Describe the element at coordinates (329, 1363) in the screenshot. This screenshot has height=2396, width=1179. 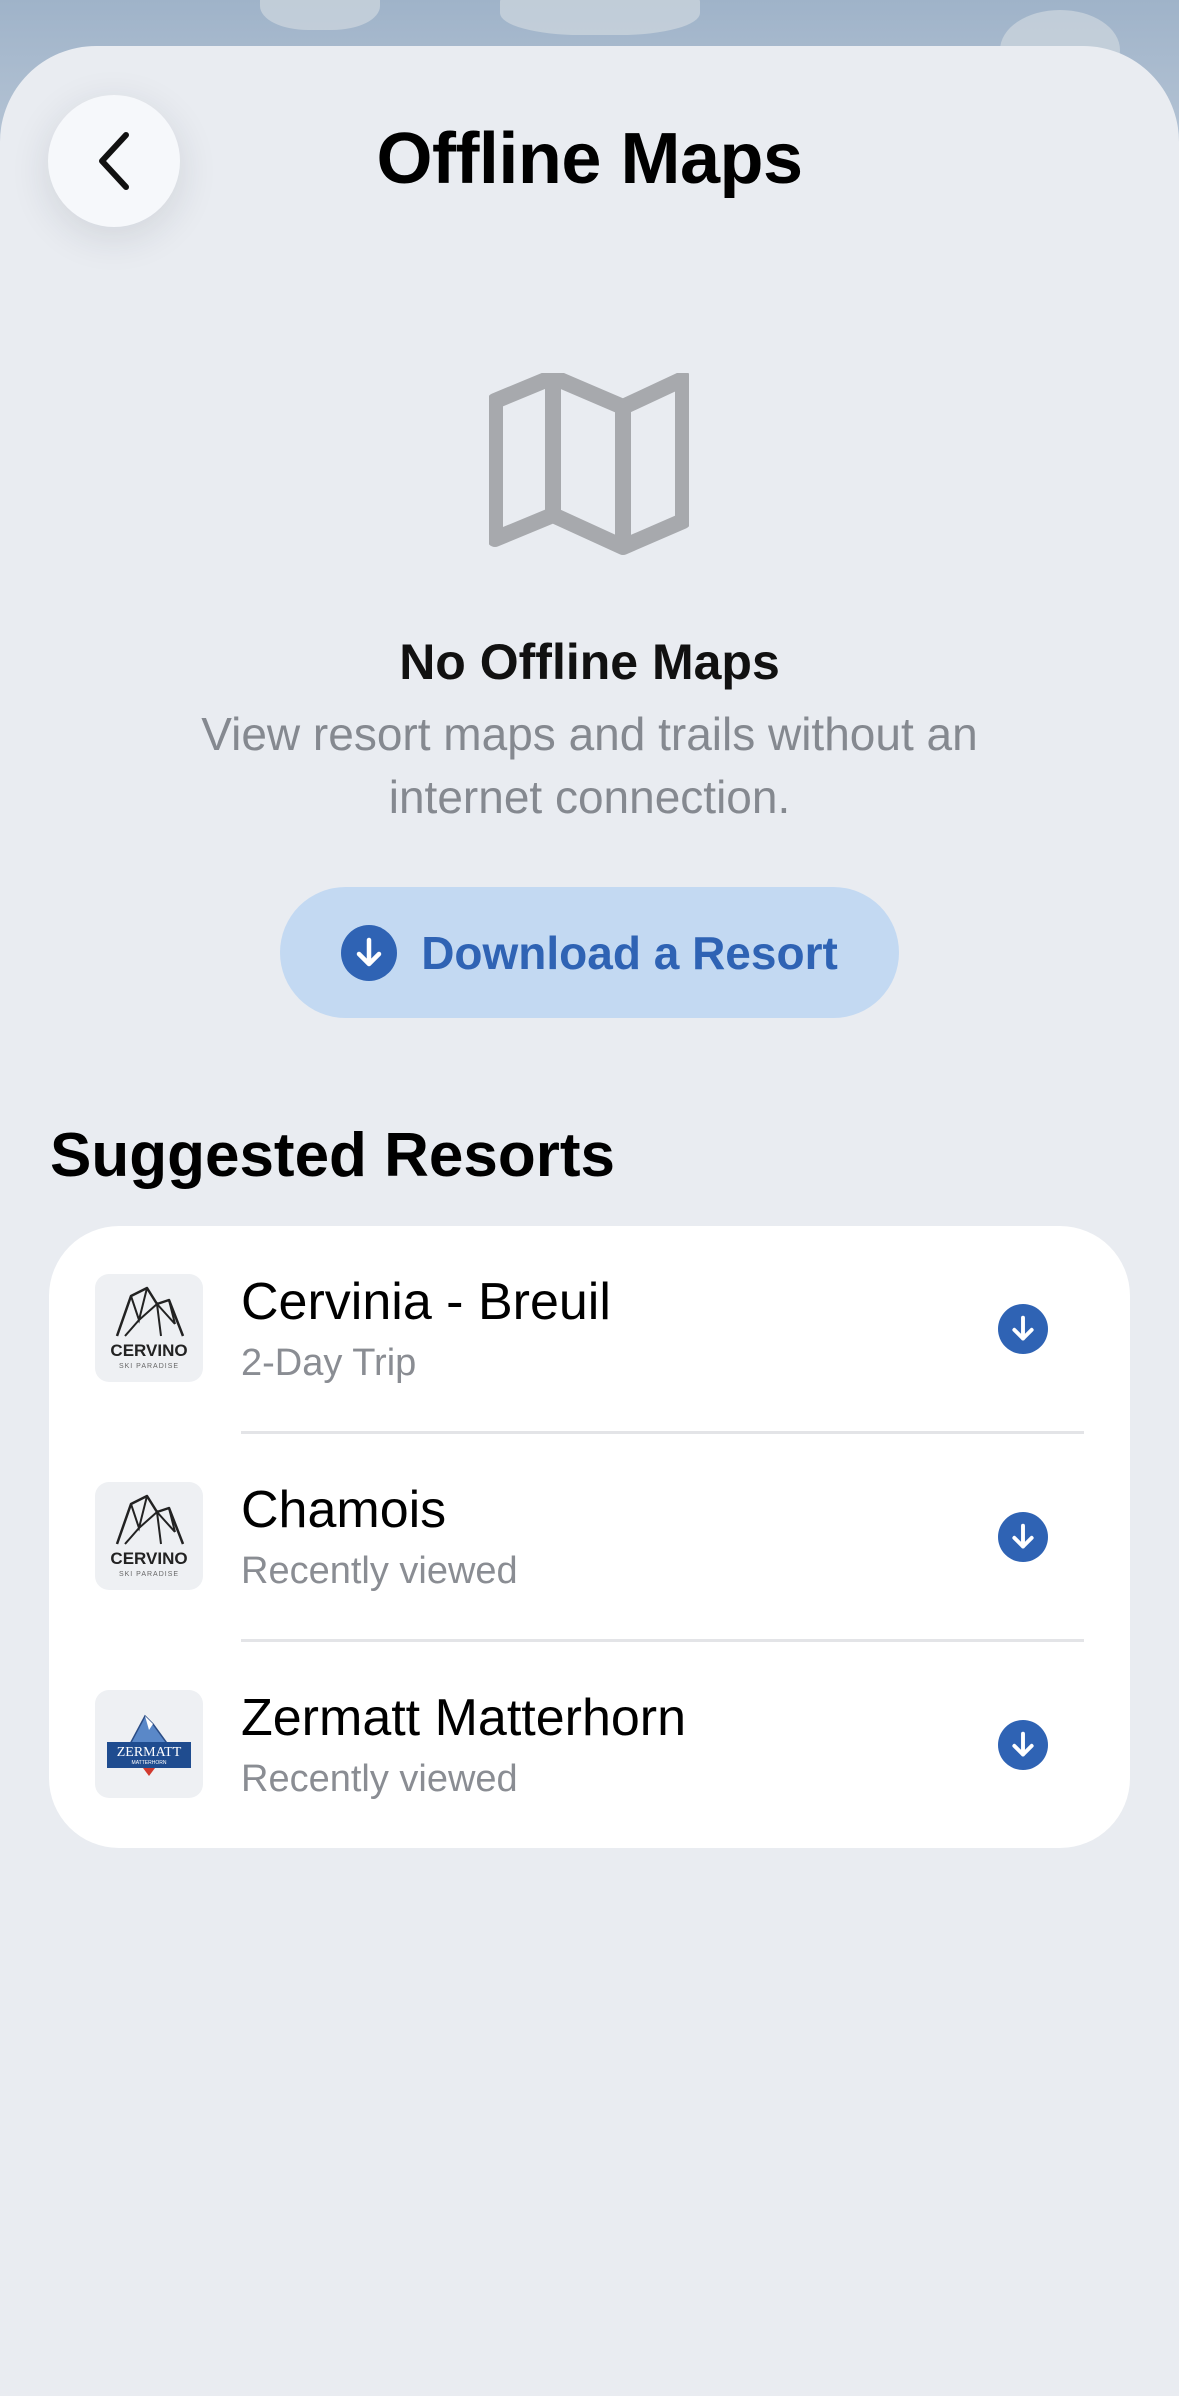
I see `resort-subtitle: 2-Day Trip` at that location.